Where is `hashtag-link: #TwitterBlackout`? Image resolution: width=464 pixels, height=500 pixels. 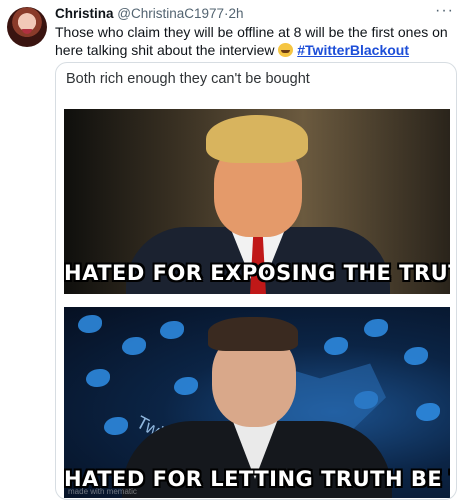 hashtag-link: #TwitterBlackout is located at coordinates (353, 50).